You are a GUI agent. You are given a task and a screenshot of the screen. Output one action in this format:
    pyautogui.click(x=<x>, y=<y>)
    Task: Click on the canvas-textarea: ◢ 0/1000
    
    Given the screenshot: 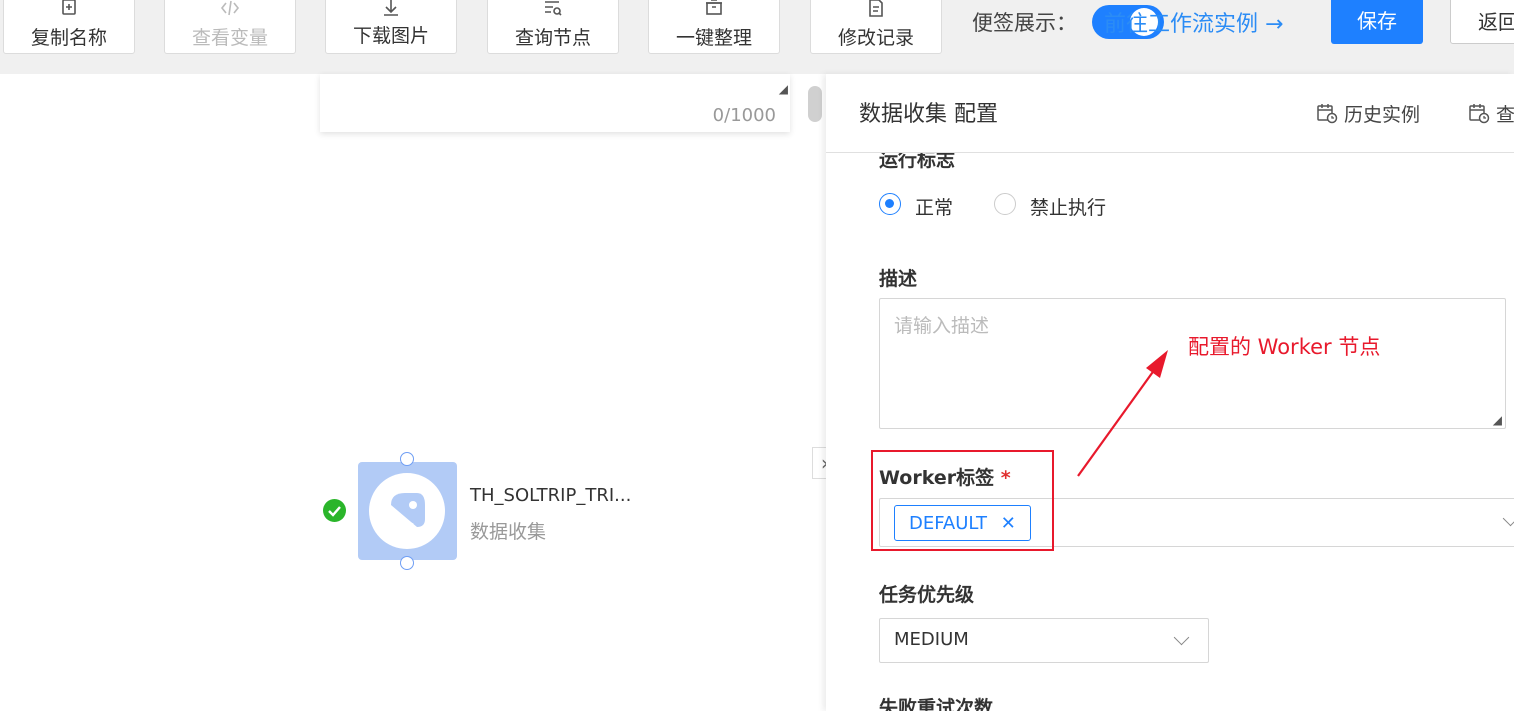 What is the action you would take?
    pyautogui.click(x=555, y=103)
    